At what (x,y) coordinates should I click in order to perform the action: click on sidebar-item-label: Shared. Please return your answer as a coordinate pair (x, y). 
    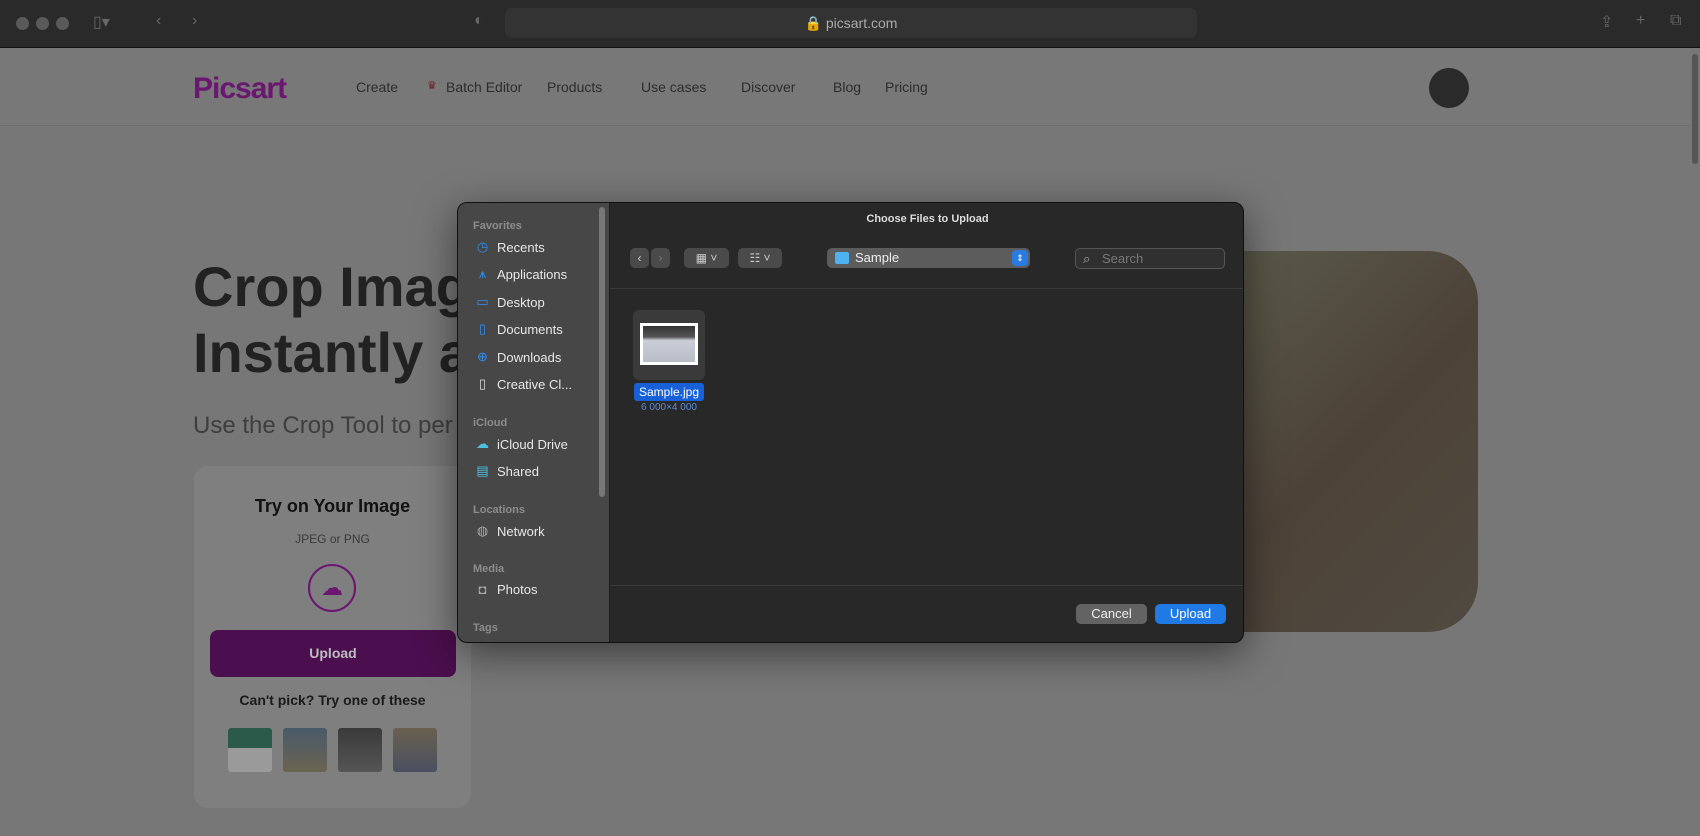
    Looking at the image, I should click on (518, 471).